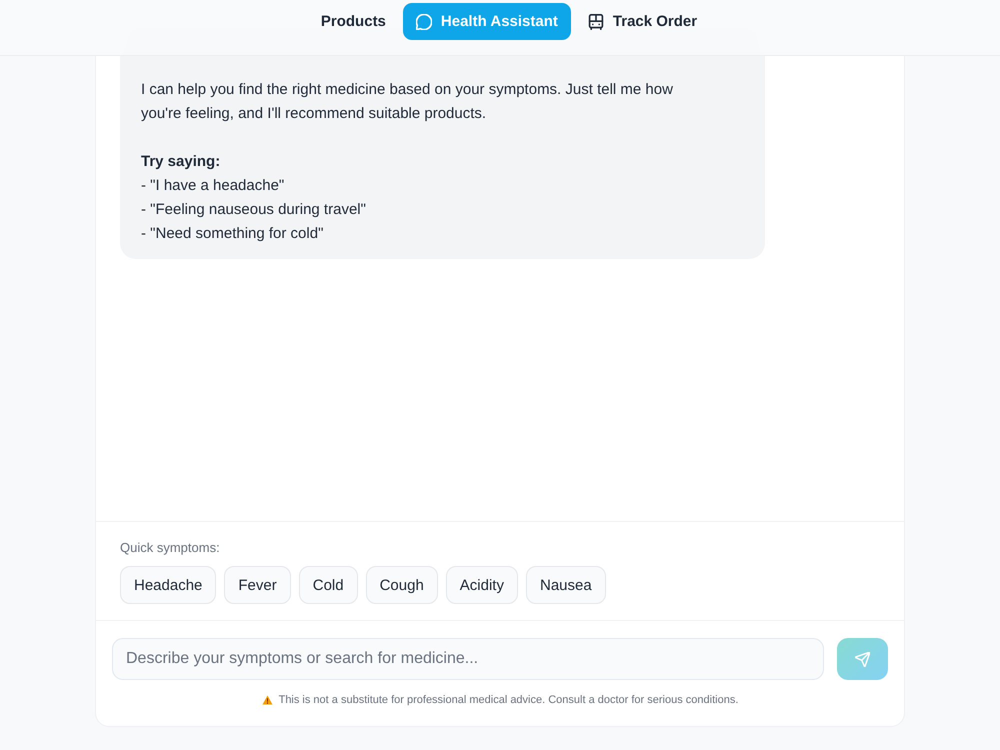 The image size is (1000, 750). Describe the element at coordinates (402, 585) in the screenshot. I see `symptom-chip: Cough` at that location.